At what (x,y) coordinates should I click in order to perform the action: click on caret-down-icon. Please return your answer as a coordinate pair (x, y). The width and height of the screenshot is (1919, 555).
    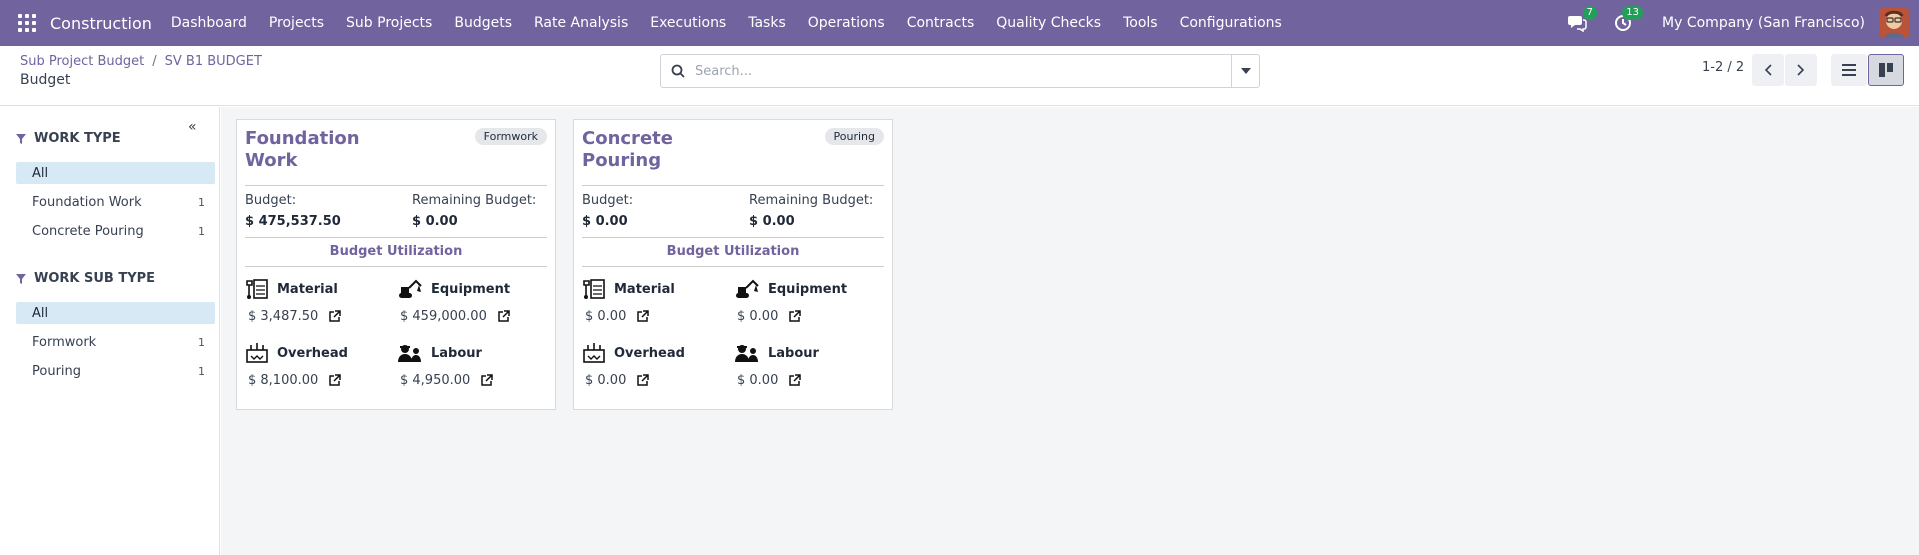
    Looking at the image, I should click on (1245, 71).